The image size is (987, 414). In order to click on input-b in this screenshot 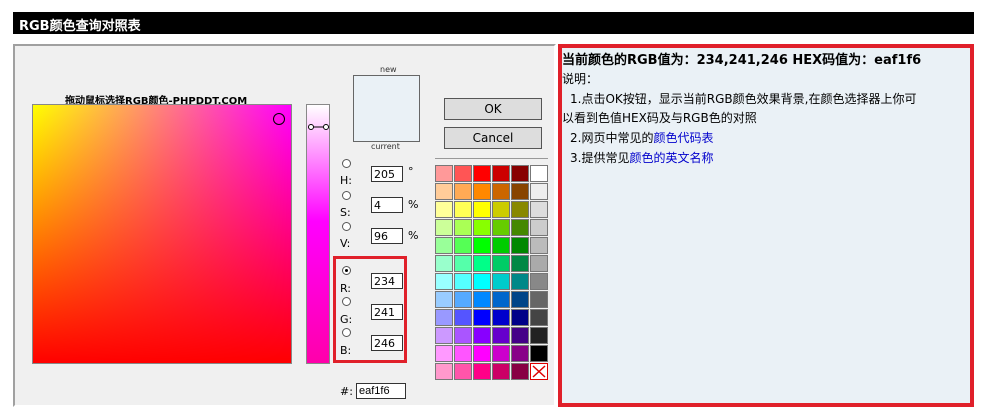, I will do `click(387, 343)`.